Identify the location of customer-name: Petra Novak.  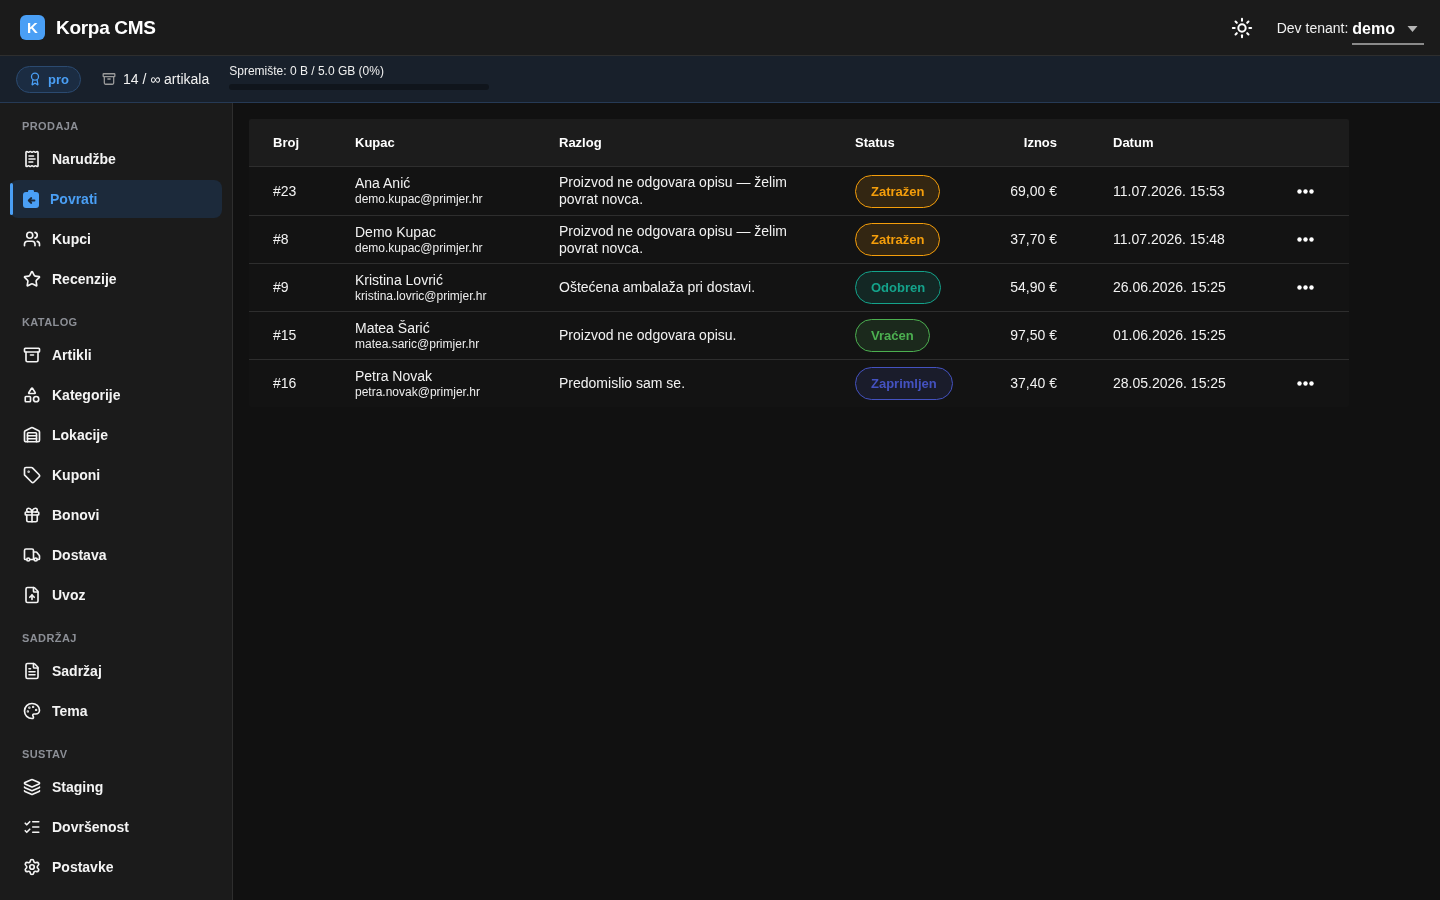
(394, 375).